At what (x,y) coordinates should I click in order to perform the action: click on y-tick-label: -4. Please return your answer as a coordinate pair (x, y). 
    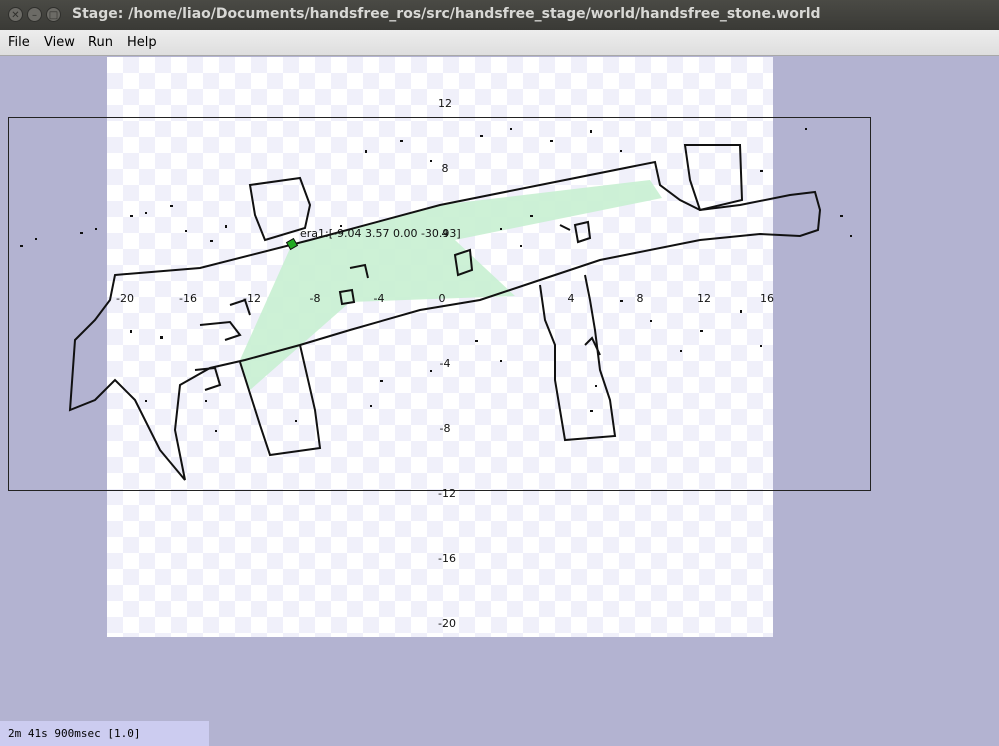
    Looking at the image, I should click on (445, 363).